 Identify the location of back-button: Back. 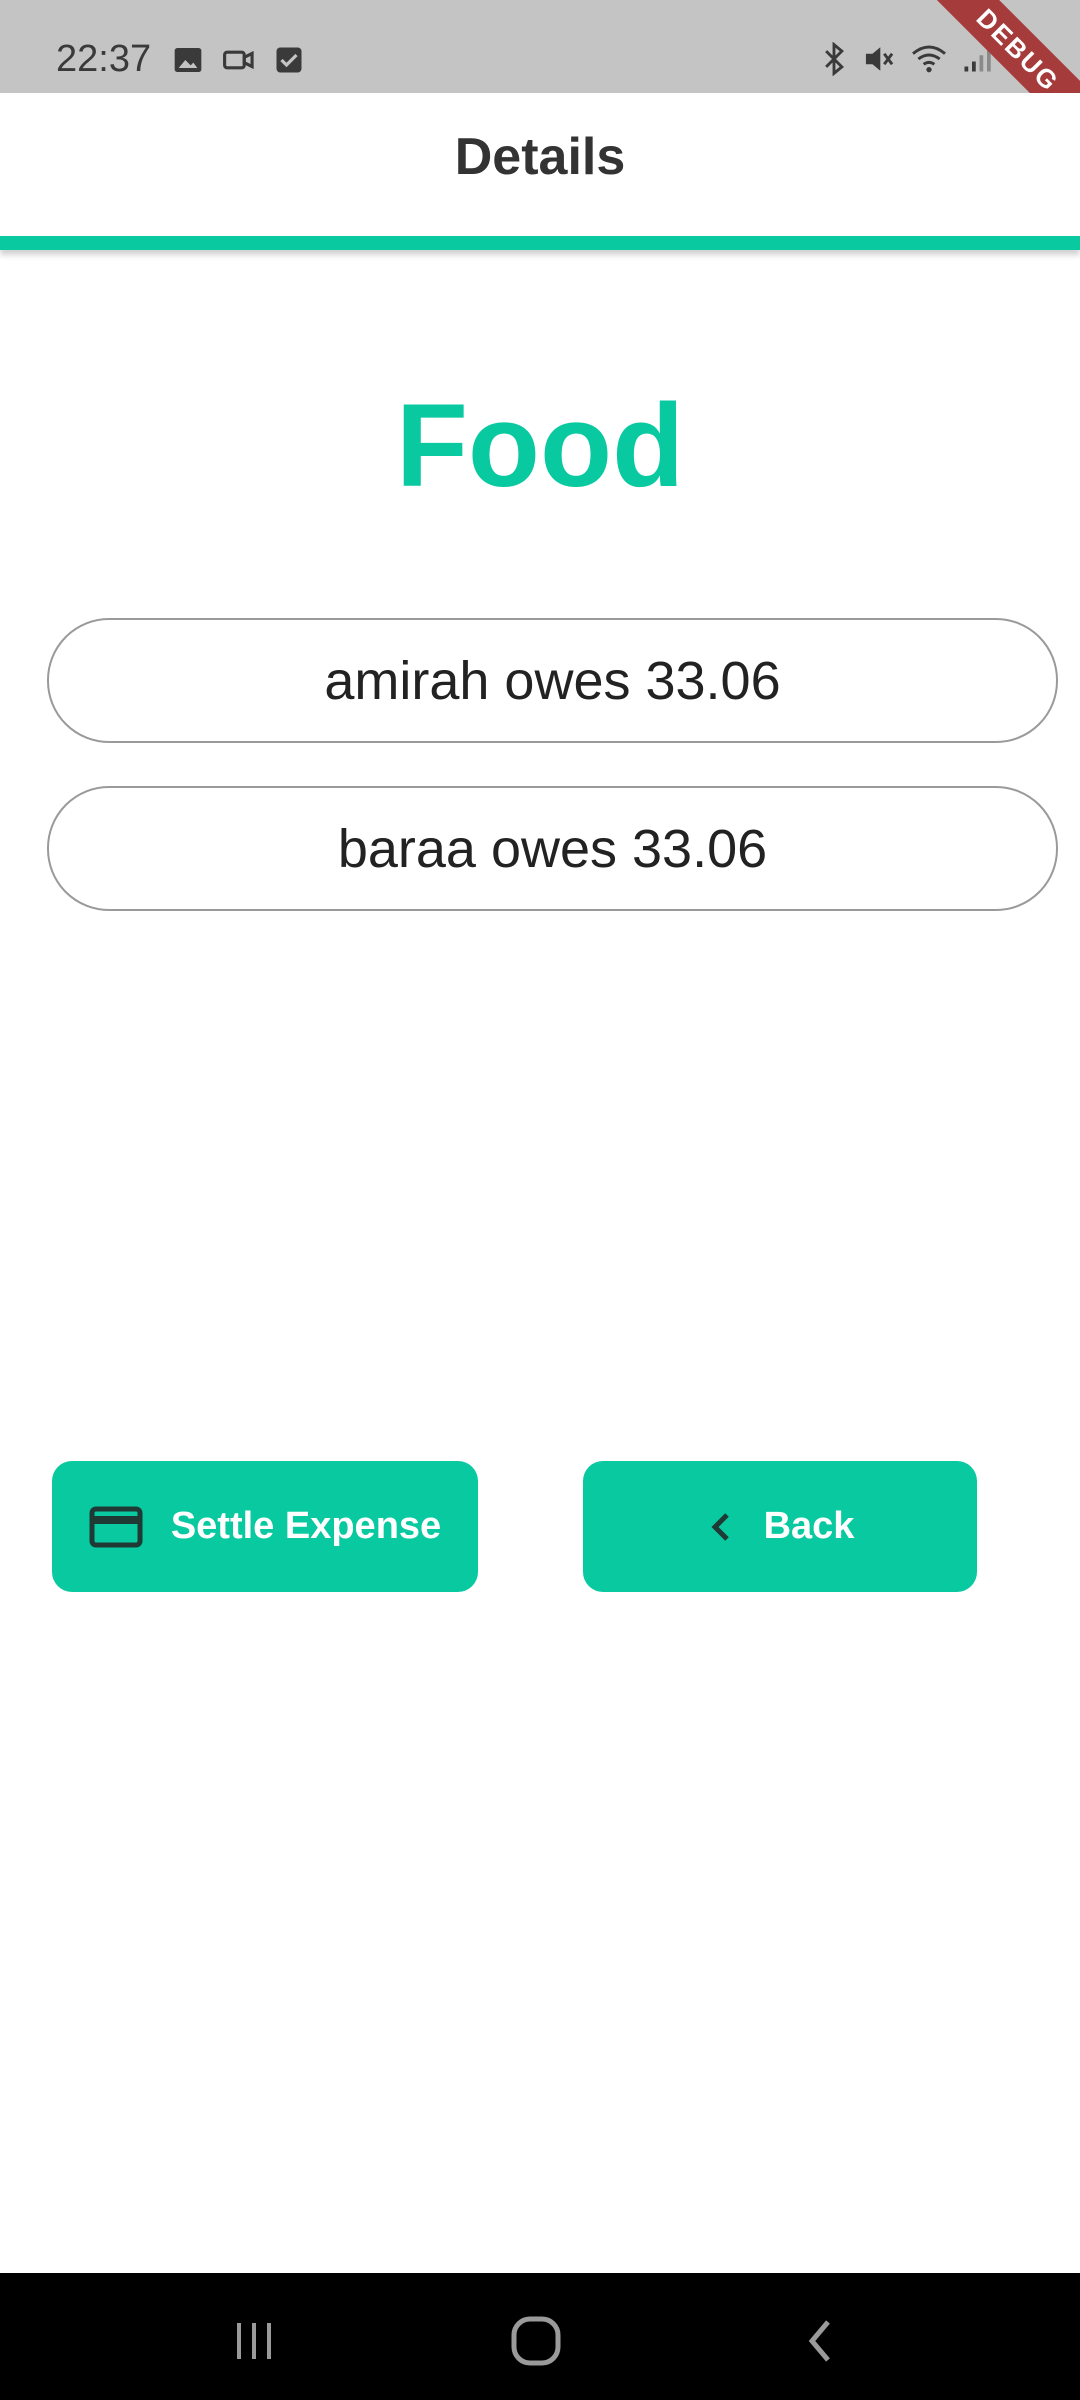
(780, 1526).